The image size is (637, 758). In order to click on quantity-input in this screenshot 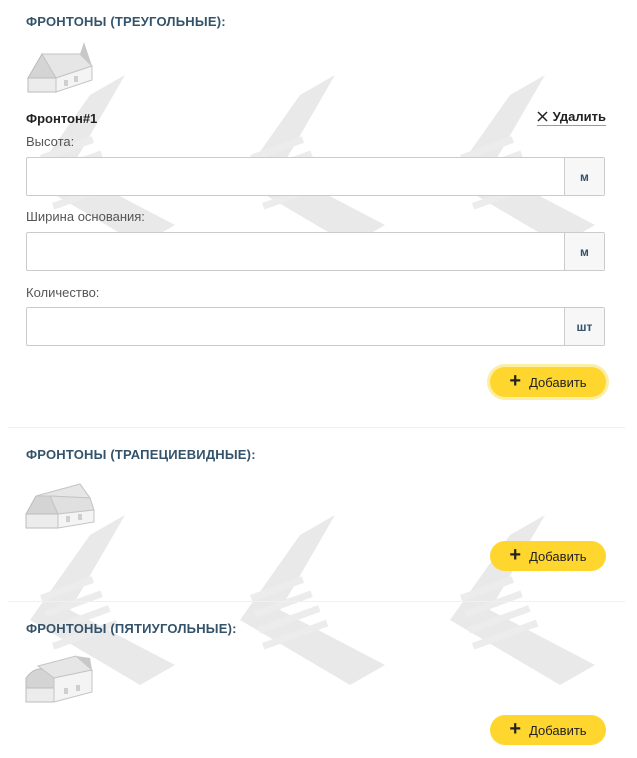, I will do `click(295, 326)`.